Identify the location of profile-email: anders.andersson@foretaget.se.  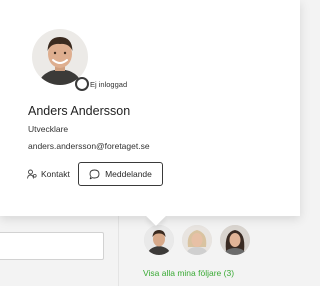
(89, 146).